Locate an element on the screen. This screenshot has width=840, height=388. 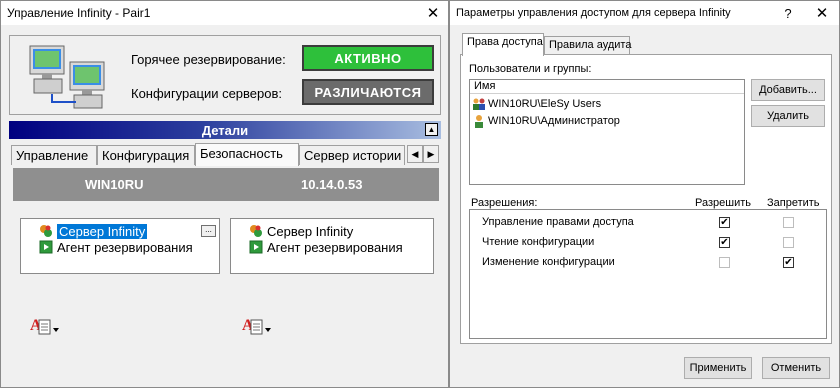
users-group-icon is located at coordinates (479, 104).